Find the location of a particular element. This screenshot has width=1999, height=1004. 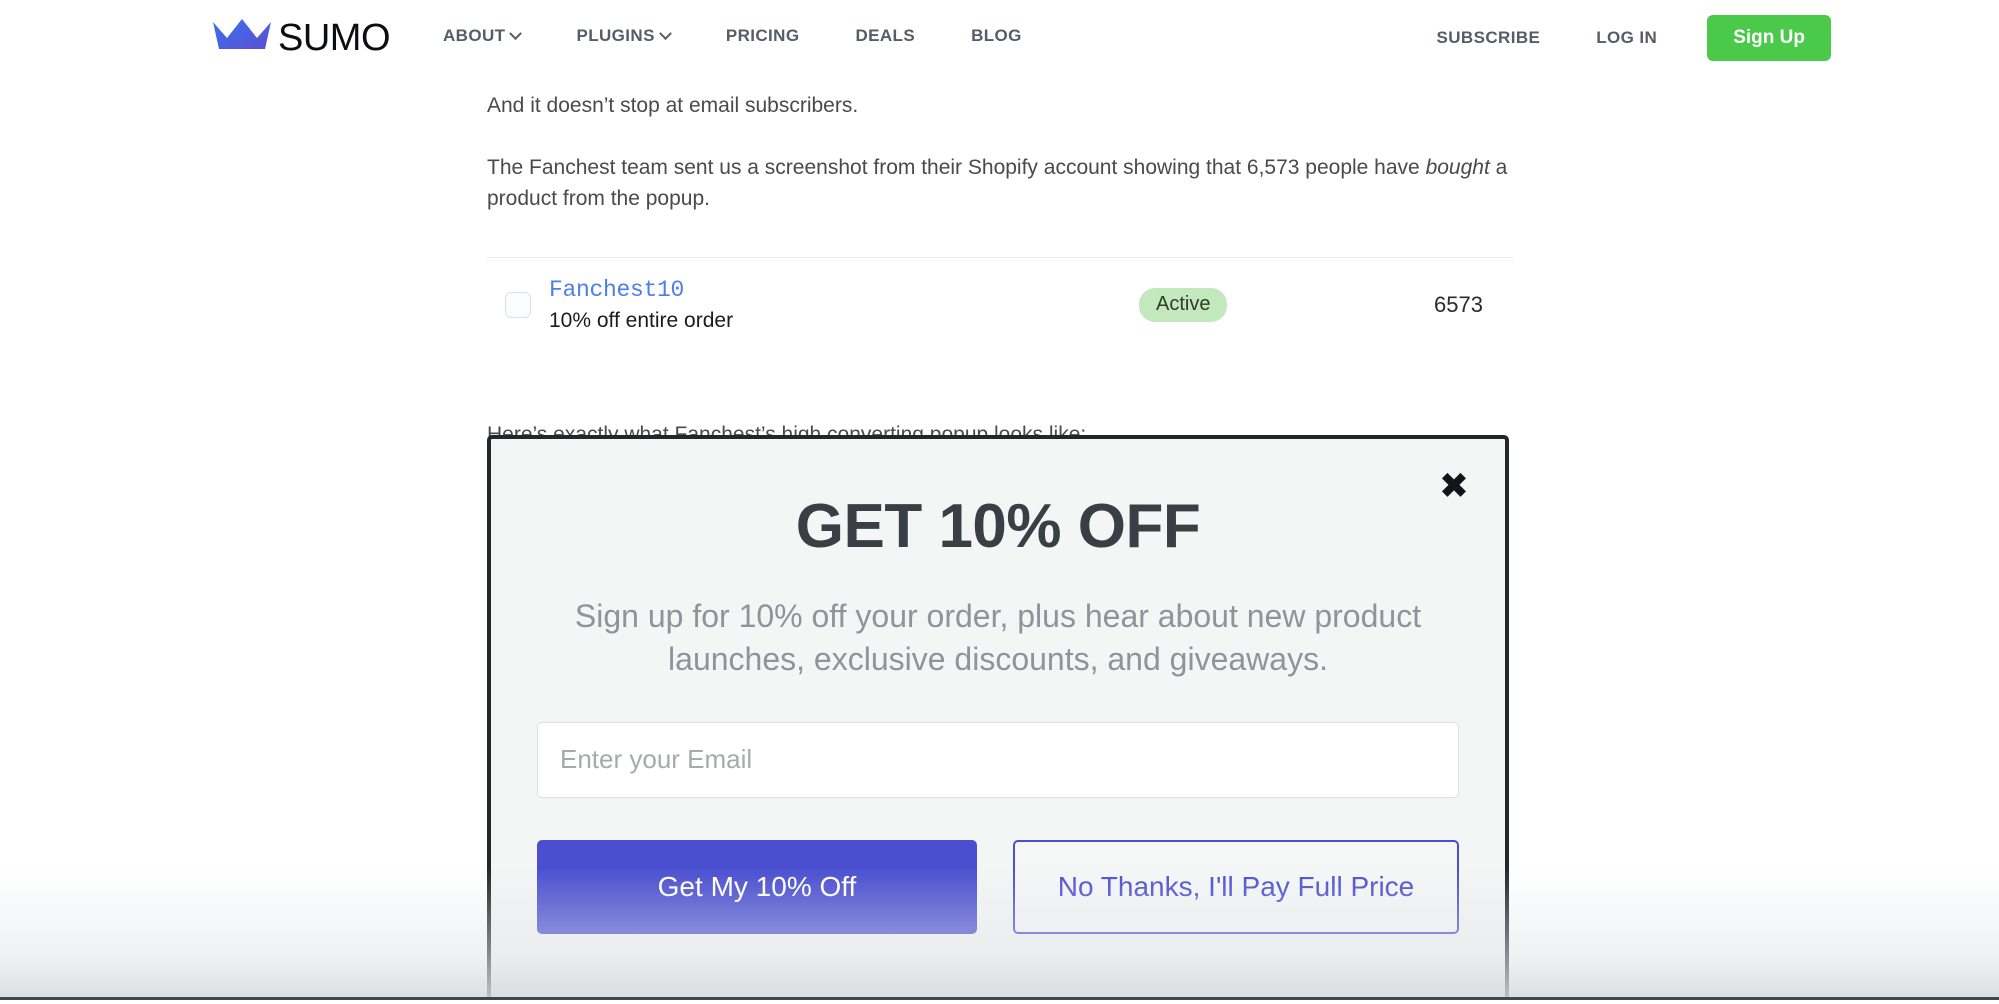

login-link: LOG IN is located at coordinates (1626, 38).